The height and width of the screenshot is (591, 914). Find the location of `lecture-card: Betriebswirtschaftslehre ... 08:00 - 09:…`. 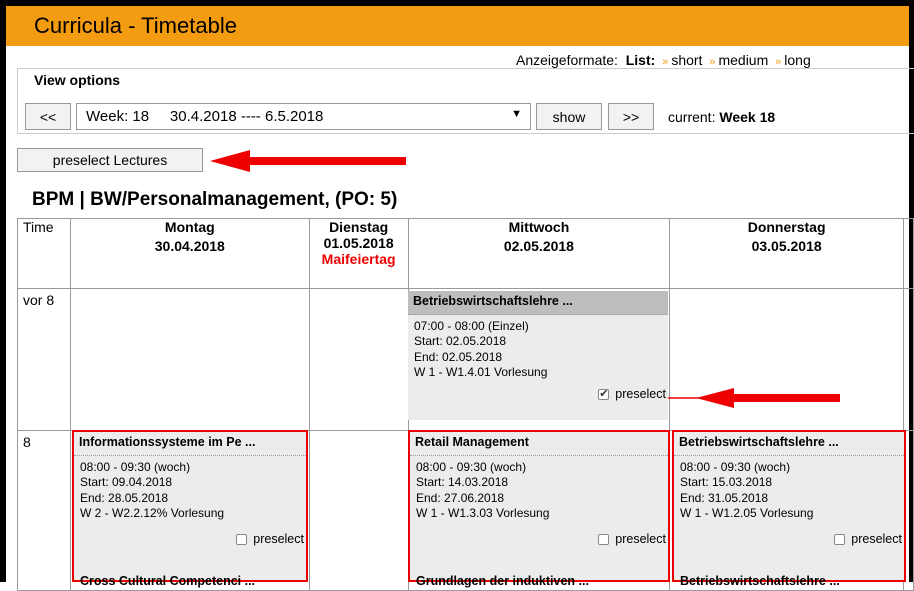

lecture-card: Betriebswirtschaftslehre ... 08:00 - 09:… is located at coordinates (789, 509).